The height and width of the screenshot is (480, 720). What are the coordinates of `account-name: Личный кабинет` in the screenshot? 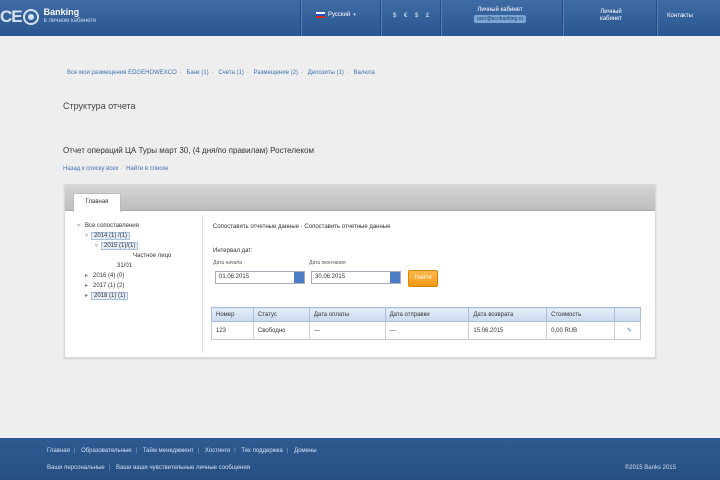 It's located at (500, 10).